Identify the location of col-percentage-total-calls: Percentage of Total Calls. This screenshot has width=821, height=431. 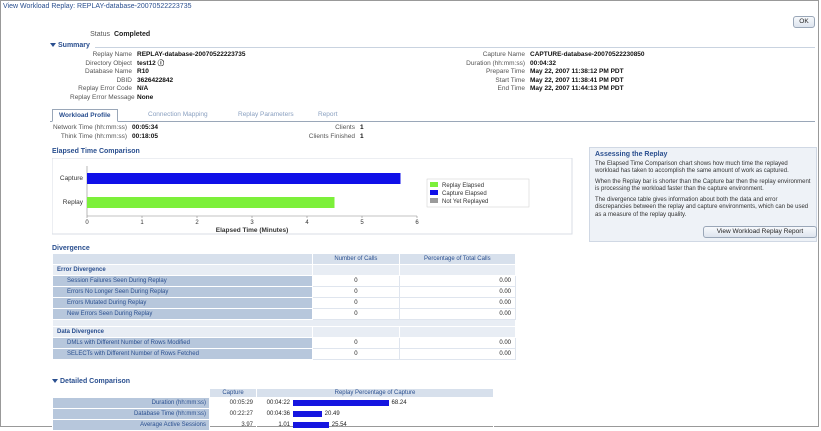
(457, 259).